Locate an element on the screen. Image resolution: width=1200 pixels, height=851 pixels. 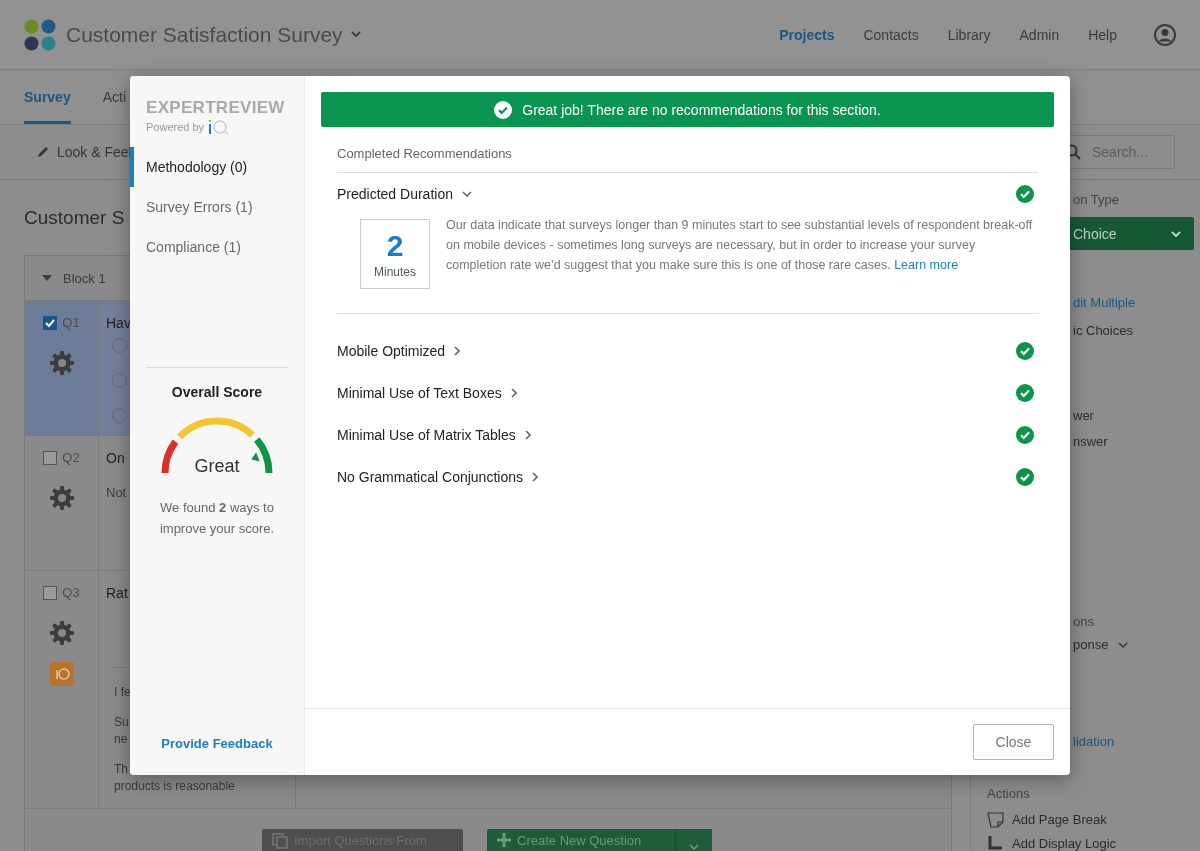
duration-value: 2 is located at coordinates (395, 245).